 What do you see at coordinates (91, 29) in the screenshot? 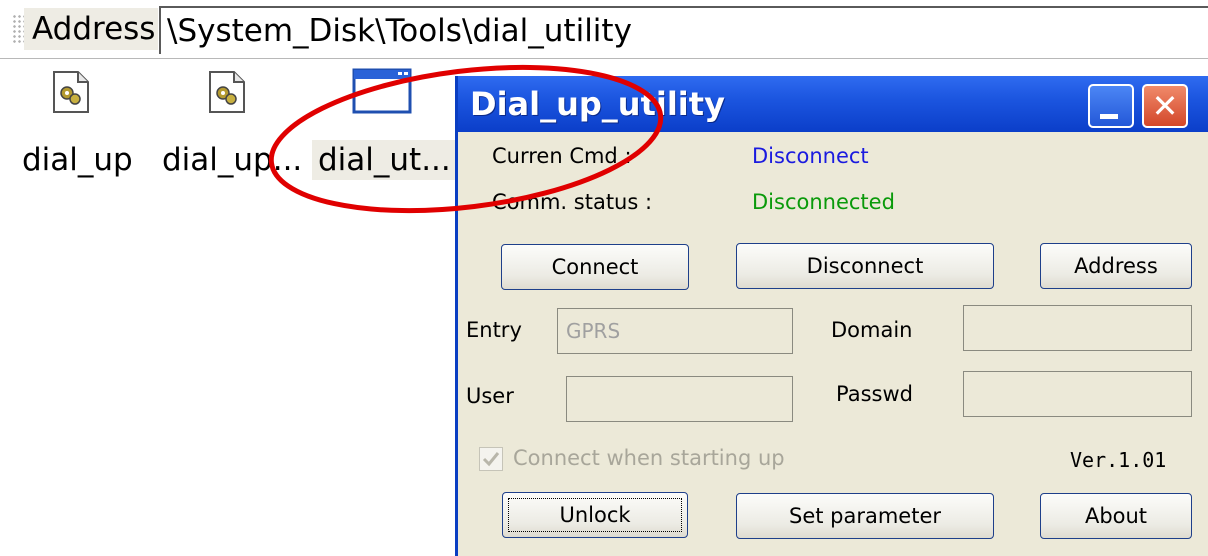
I see `address-label: Address` at bounding box center [91, 29].